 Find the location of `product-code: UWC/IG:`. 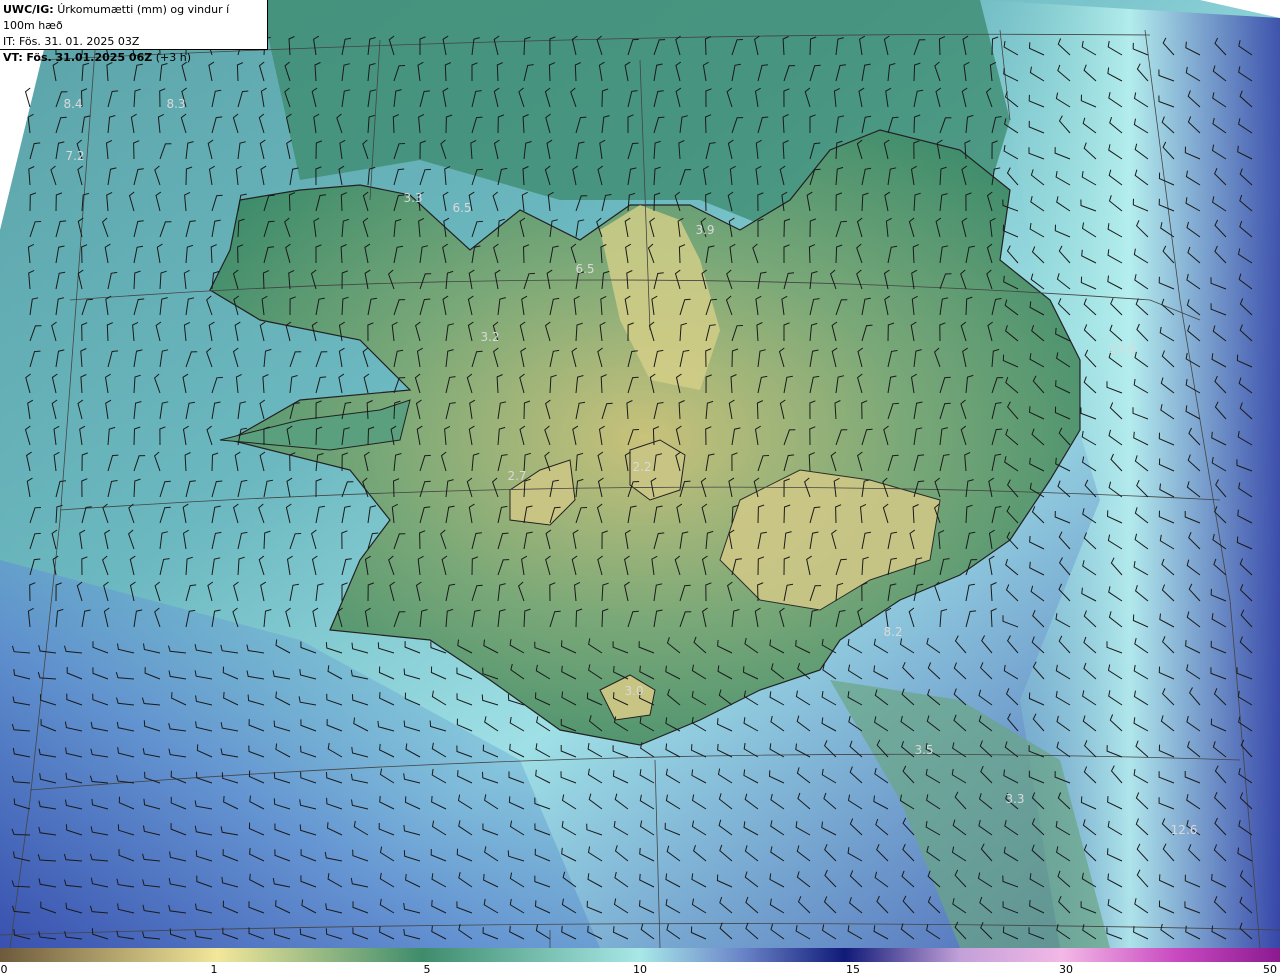

product-code: UWC/IG: is located at coordinates (28, 9).